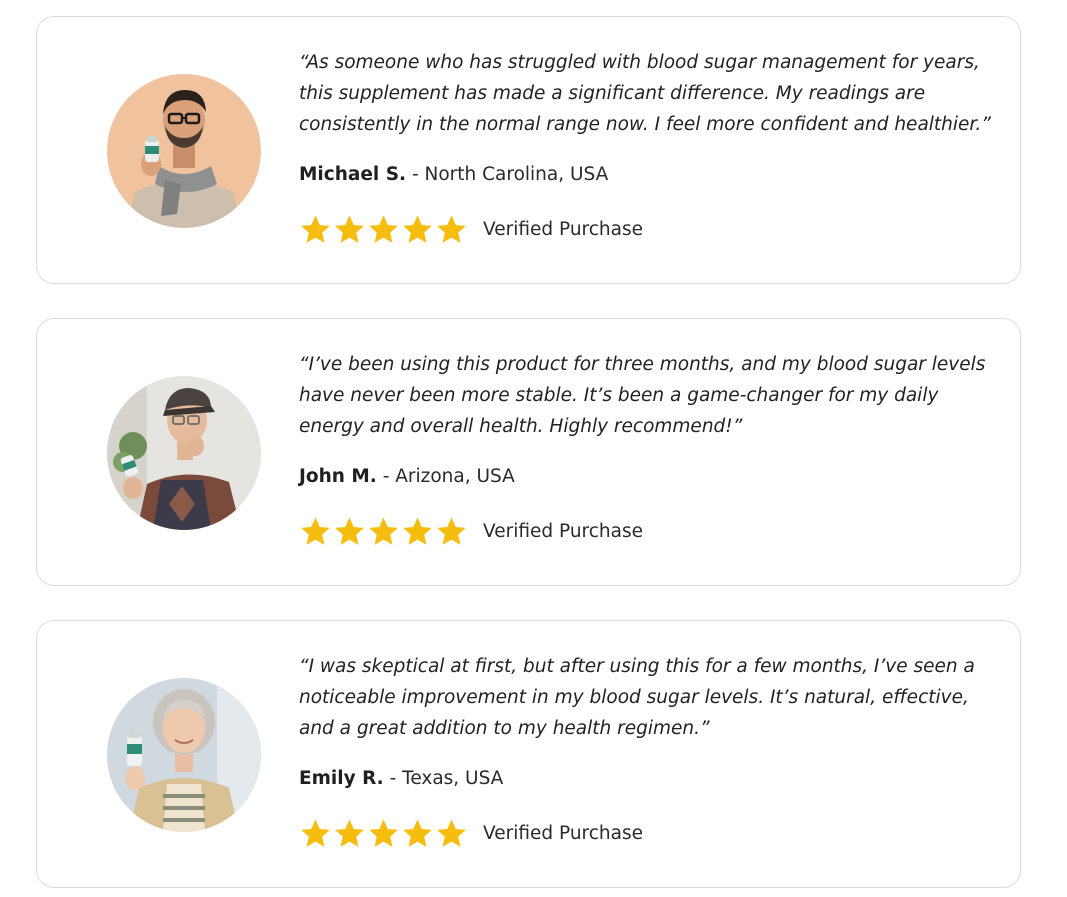 The width and height of the screenshot is (1067, 897). What do you see at coordinates (445, 476) in the screenshot?
I see `author-location: - Arizona, USA` at bounding box center [445, 476].